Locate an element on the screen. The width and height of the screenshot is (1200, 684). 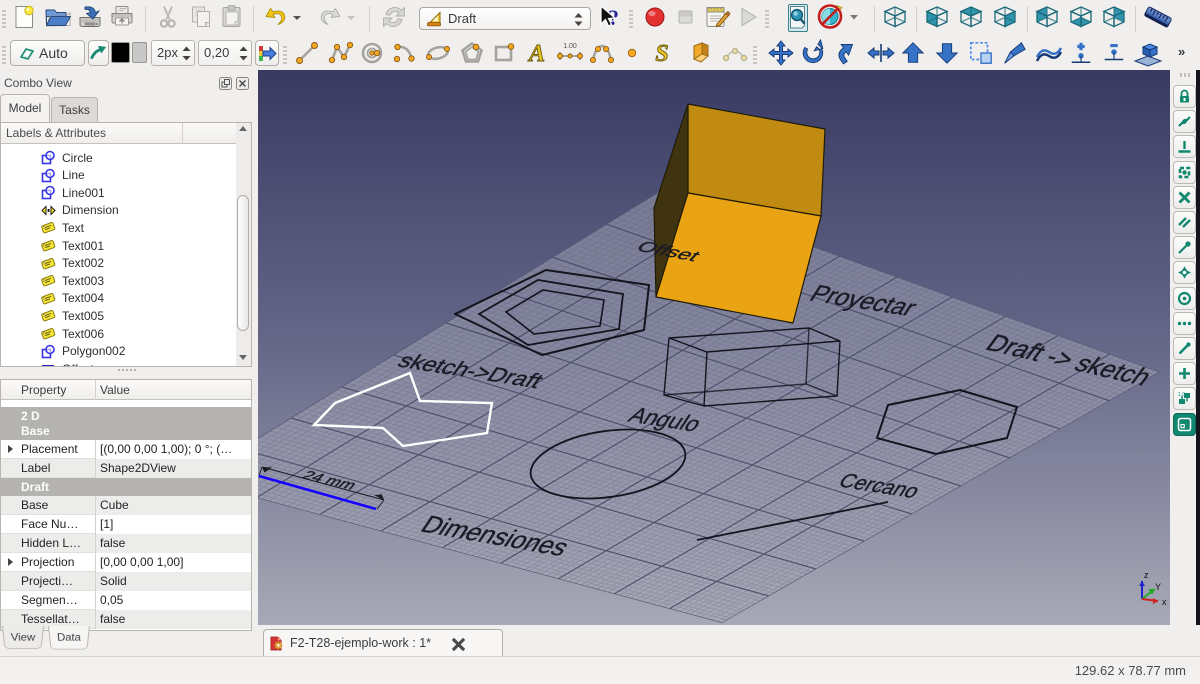
svg-text: S is located at coordinates (661, 53).